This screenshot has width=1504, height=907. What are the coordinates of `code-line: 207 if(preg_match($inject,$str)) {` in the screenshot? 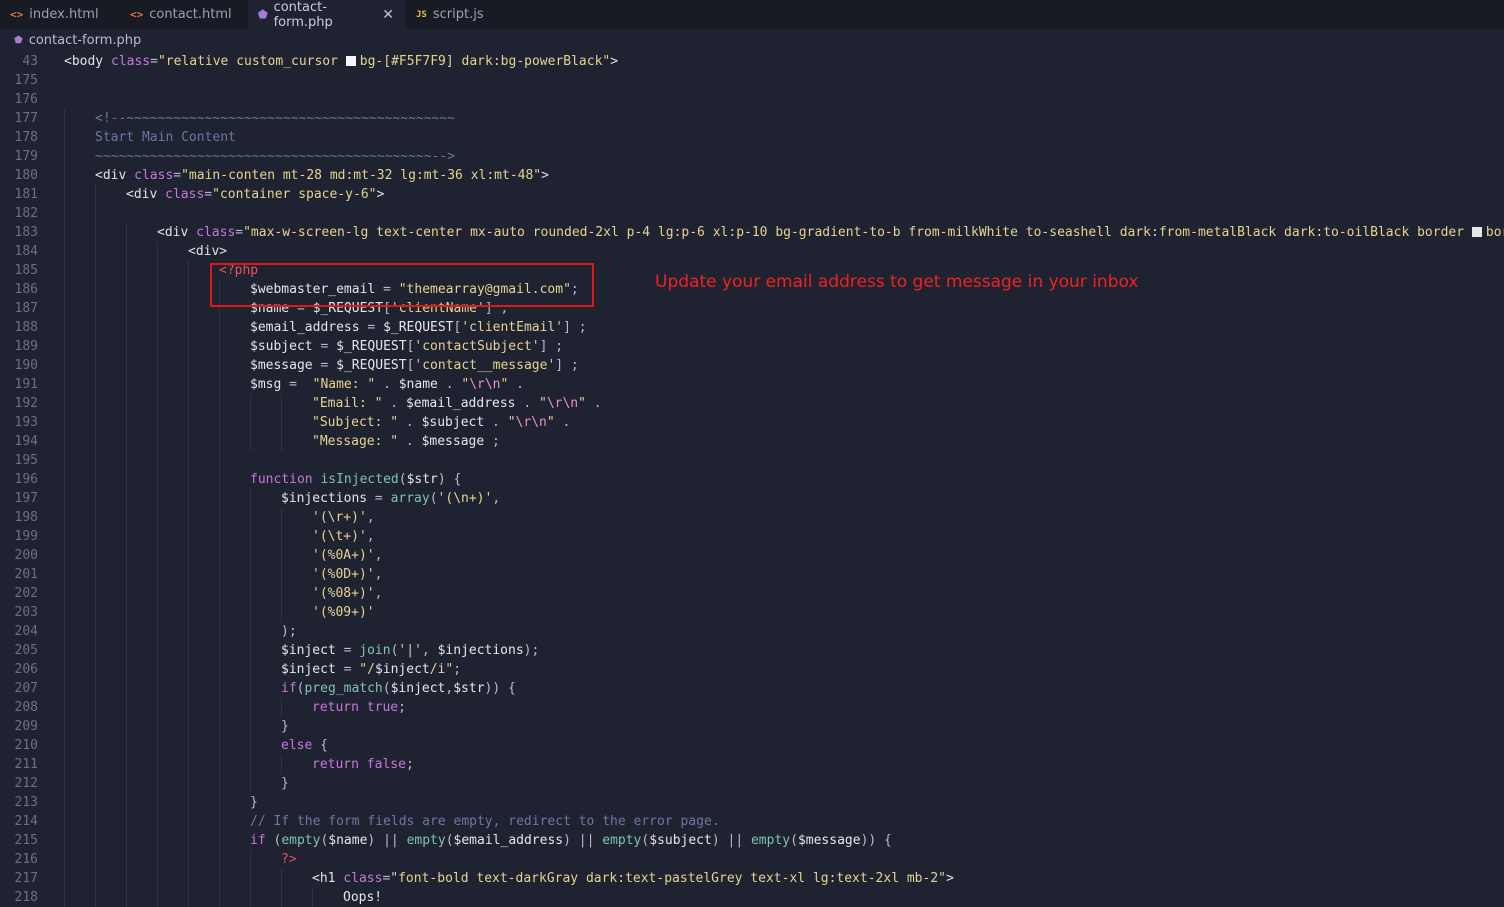 It's located at (752, 688).